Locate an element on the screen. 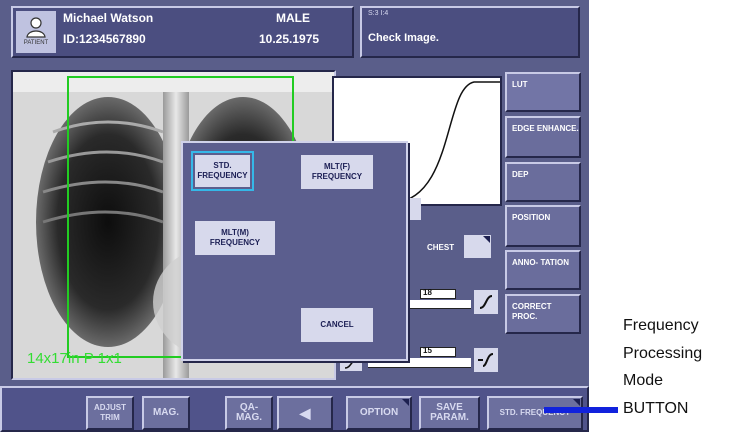 This screenshot has width=747, height=432. patient-name: Michael Watson is located at coordinates (108, 18).